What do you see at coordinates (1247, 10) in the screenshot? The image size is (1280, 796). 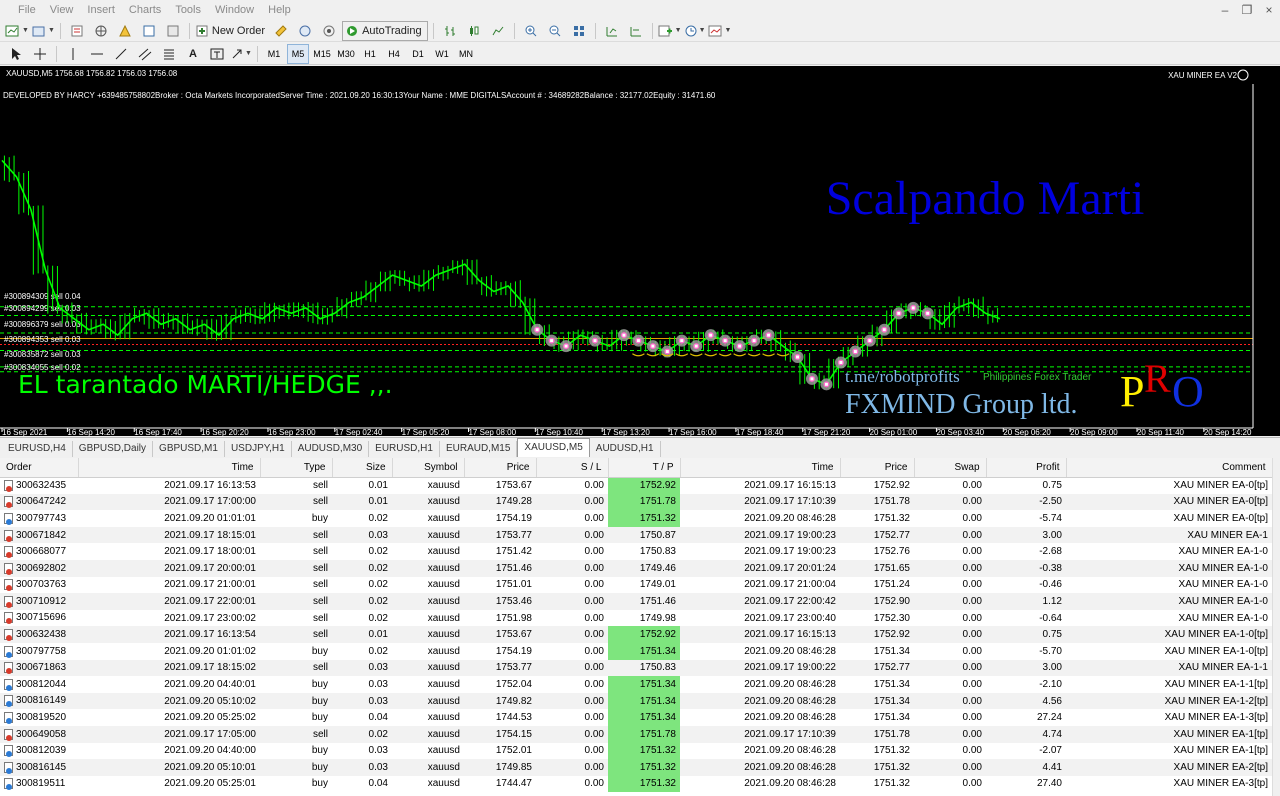 I see `restore-icon: ❐` at bounding box center [1247, 10].